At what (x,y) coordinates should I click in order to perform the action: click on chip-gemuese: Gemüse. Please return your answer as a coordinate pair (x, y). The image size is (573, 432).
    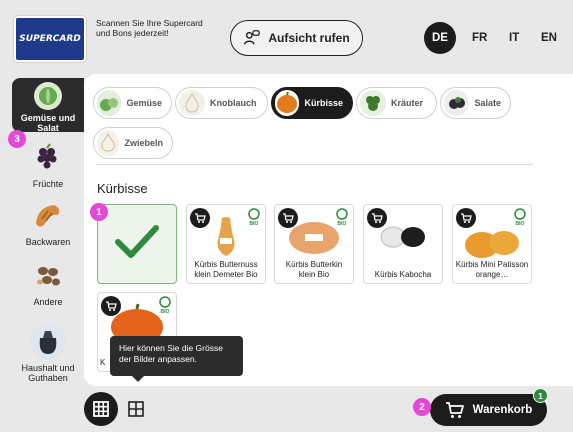
    Looking at the image, I should click on (132, 103).